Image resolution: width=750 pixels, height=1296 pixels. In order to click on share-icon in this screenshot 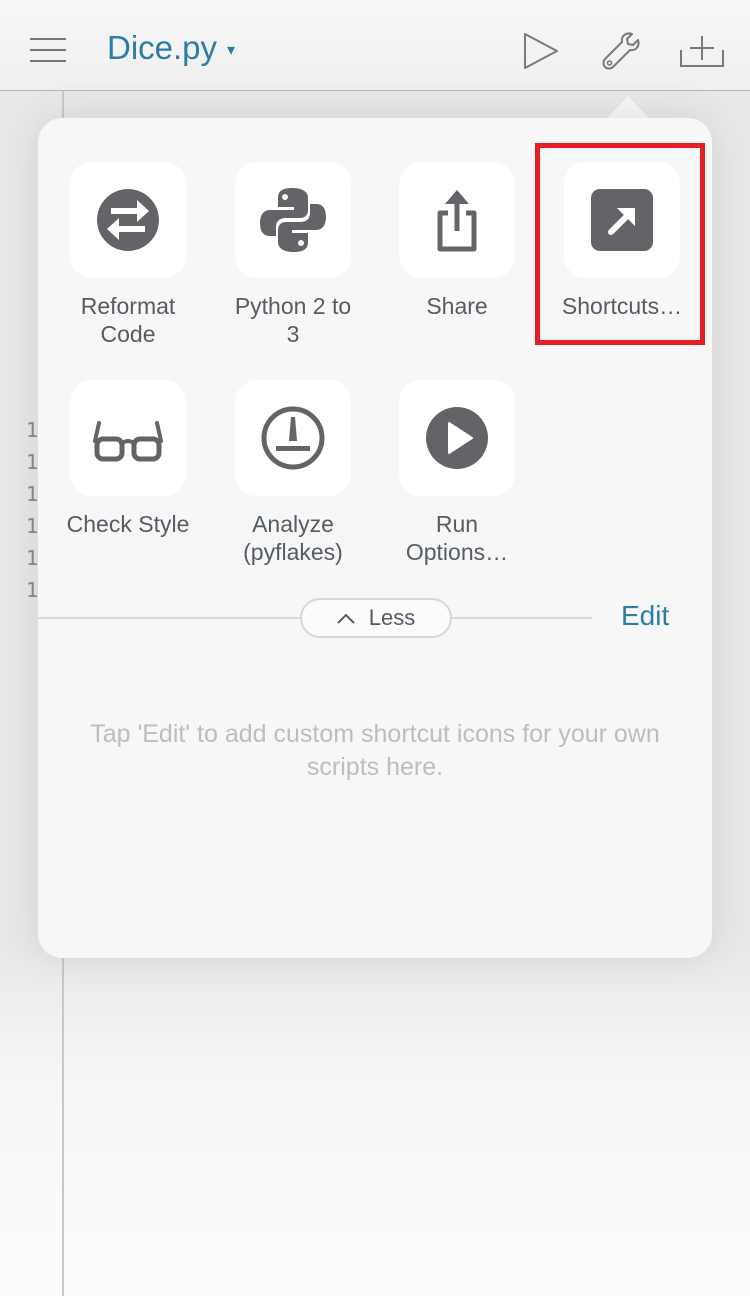, I will do `click(457, 221)`.